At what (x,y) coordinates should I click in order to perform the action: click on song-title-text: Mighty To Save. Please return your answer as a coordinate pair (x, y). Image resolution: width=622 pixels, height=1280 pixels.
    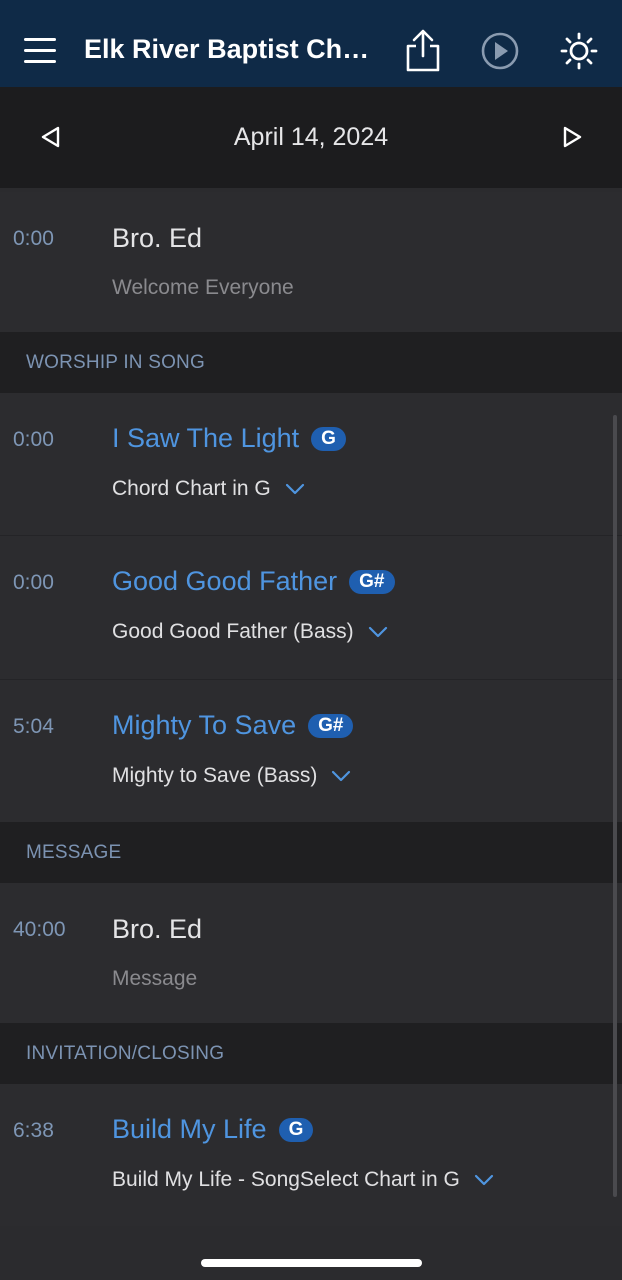
    Looking at the image, I should click on (204, 725).